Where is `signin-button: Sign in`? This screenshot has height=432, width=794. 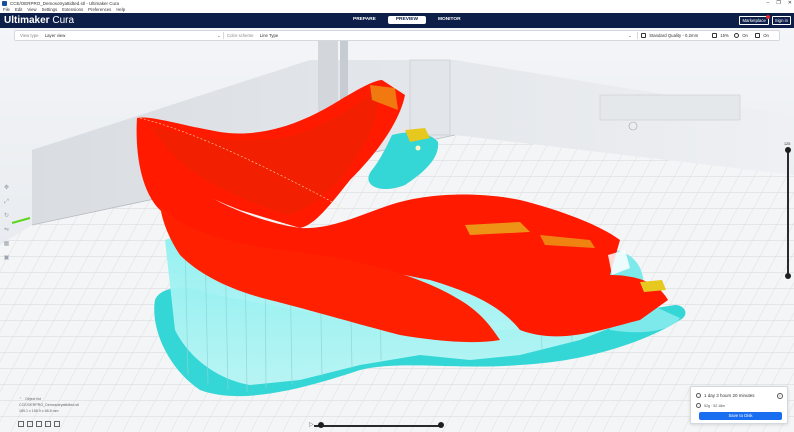 signin-button: Sign in is located at coordinates (781, 20).